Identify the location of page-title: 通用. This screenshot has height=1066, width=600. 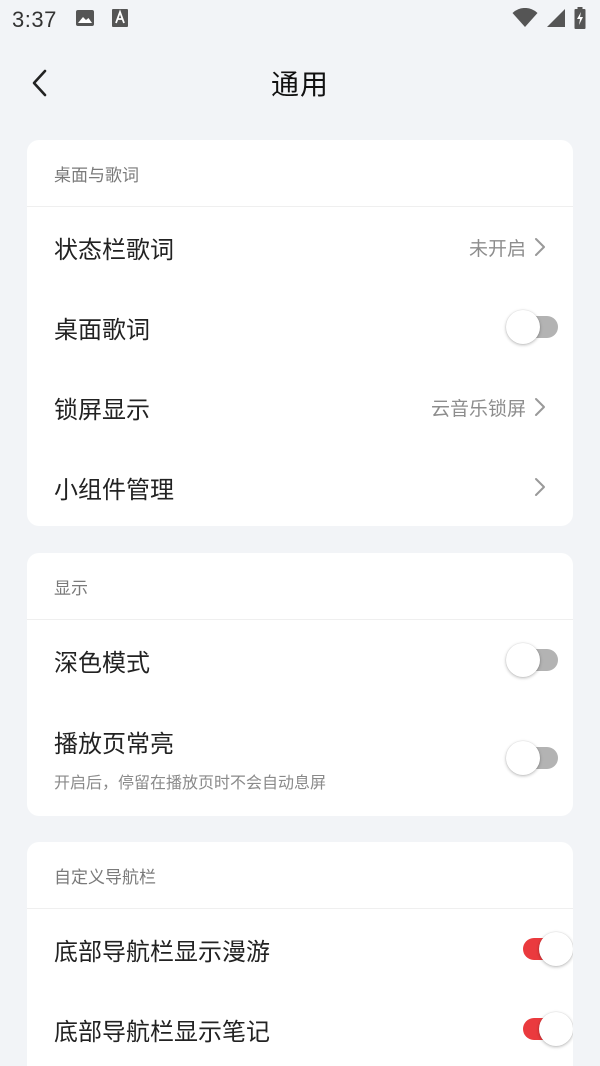
(299, 84).